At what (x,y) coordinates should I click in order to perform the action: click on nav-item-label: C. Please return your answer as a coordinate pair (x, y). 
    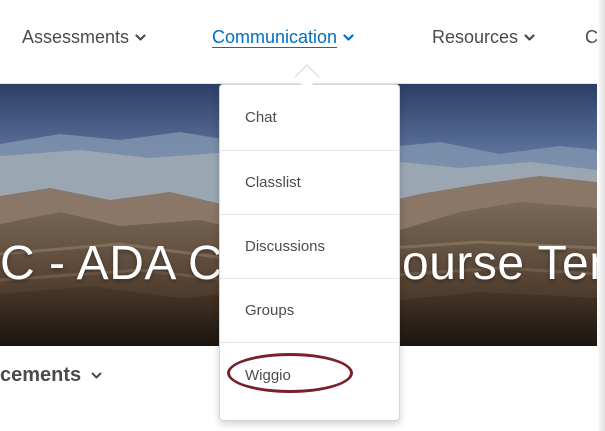
    Looking at the image, I should click on (591, 37).